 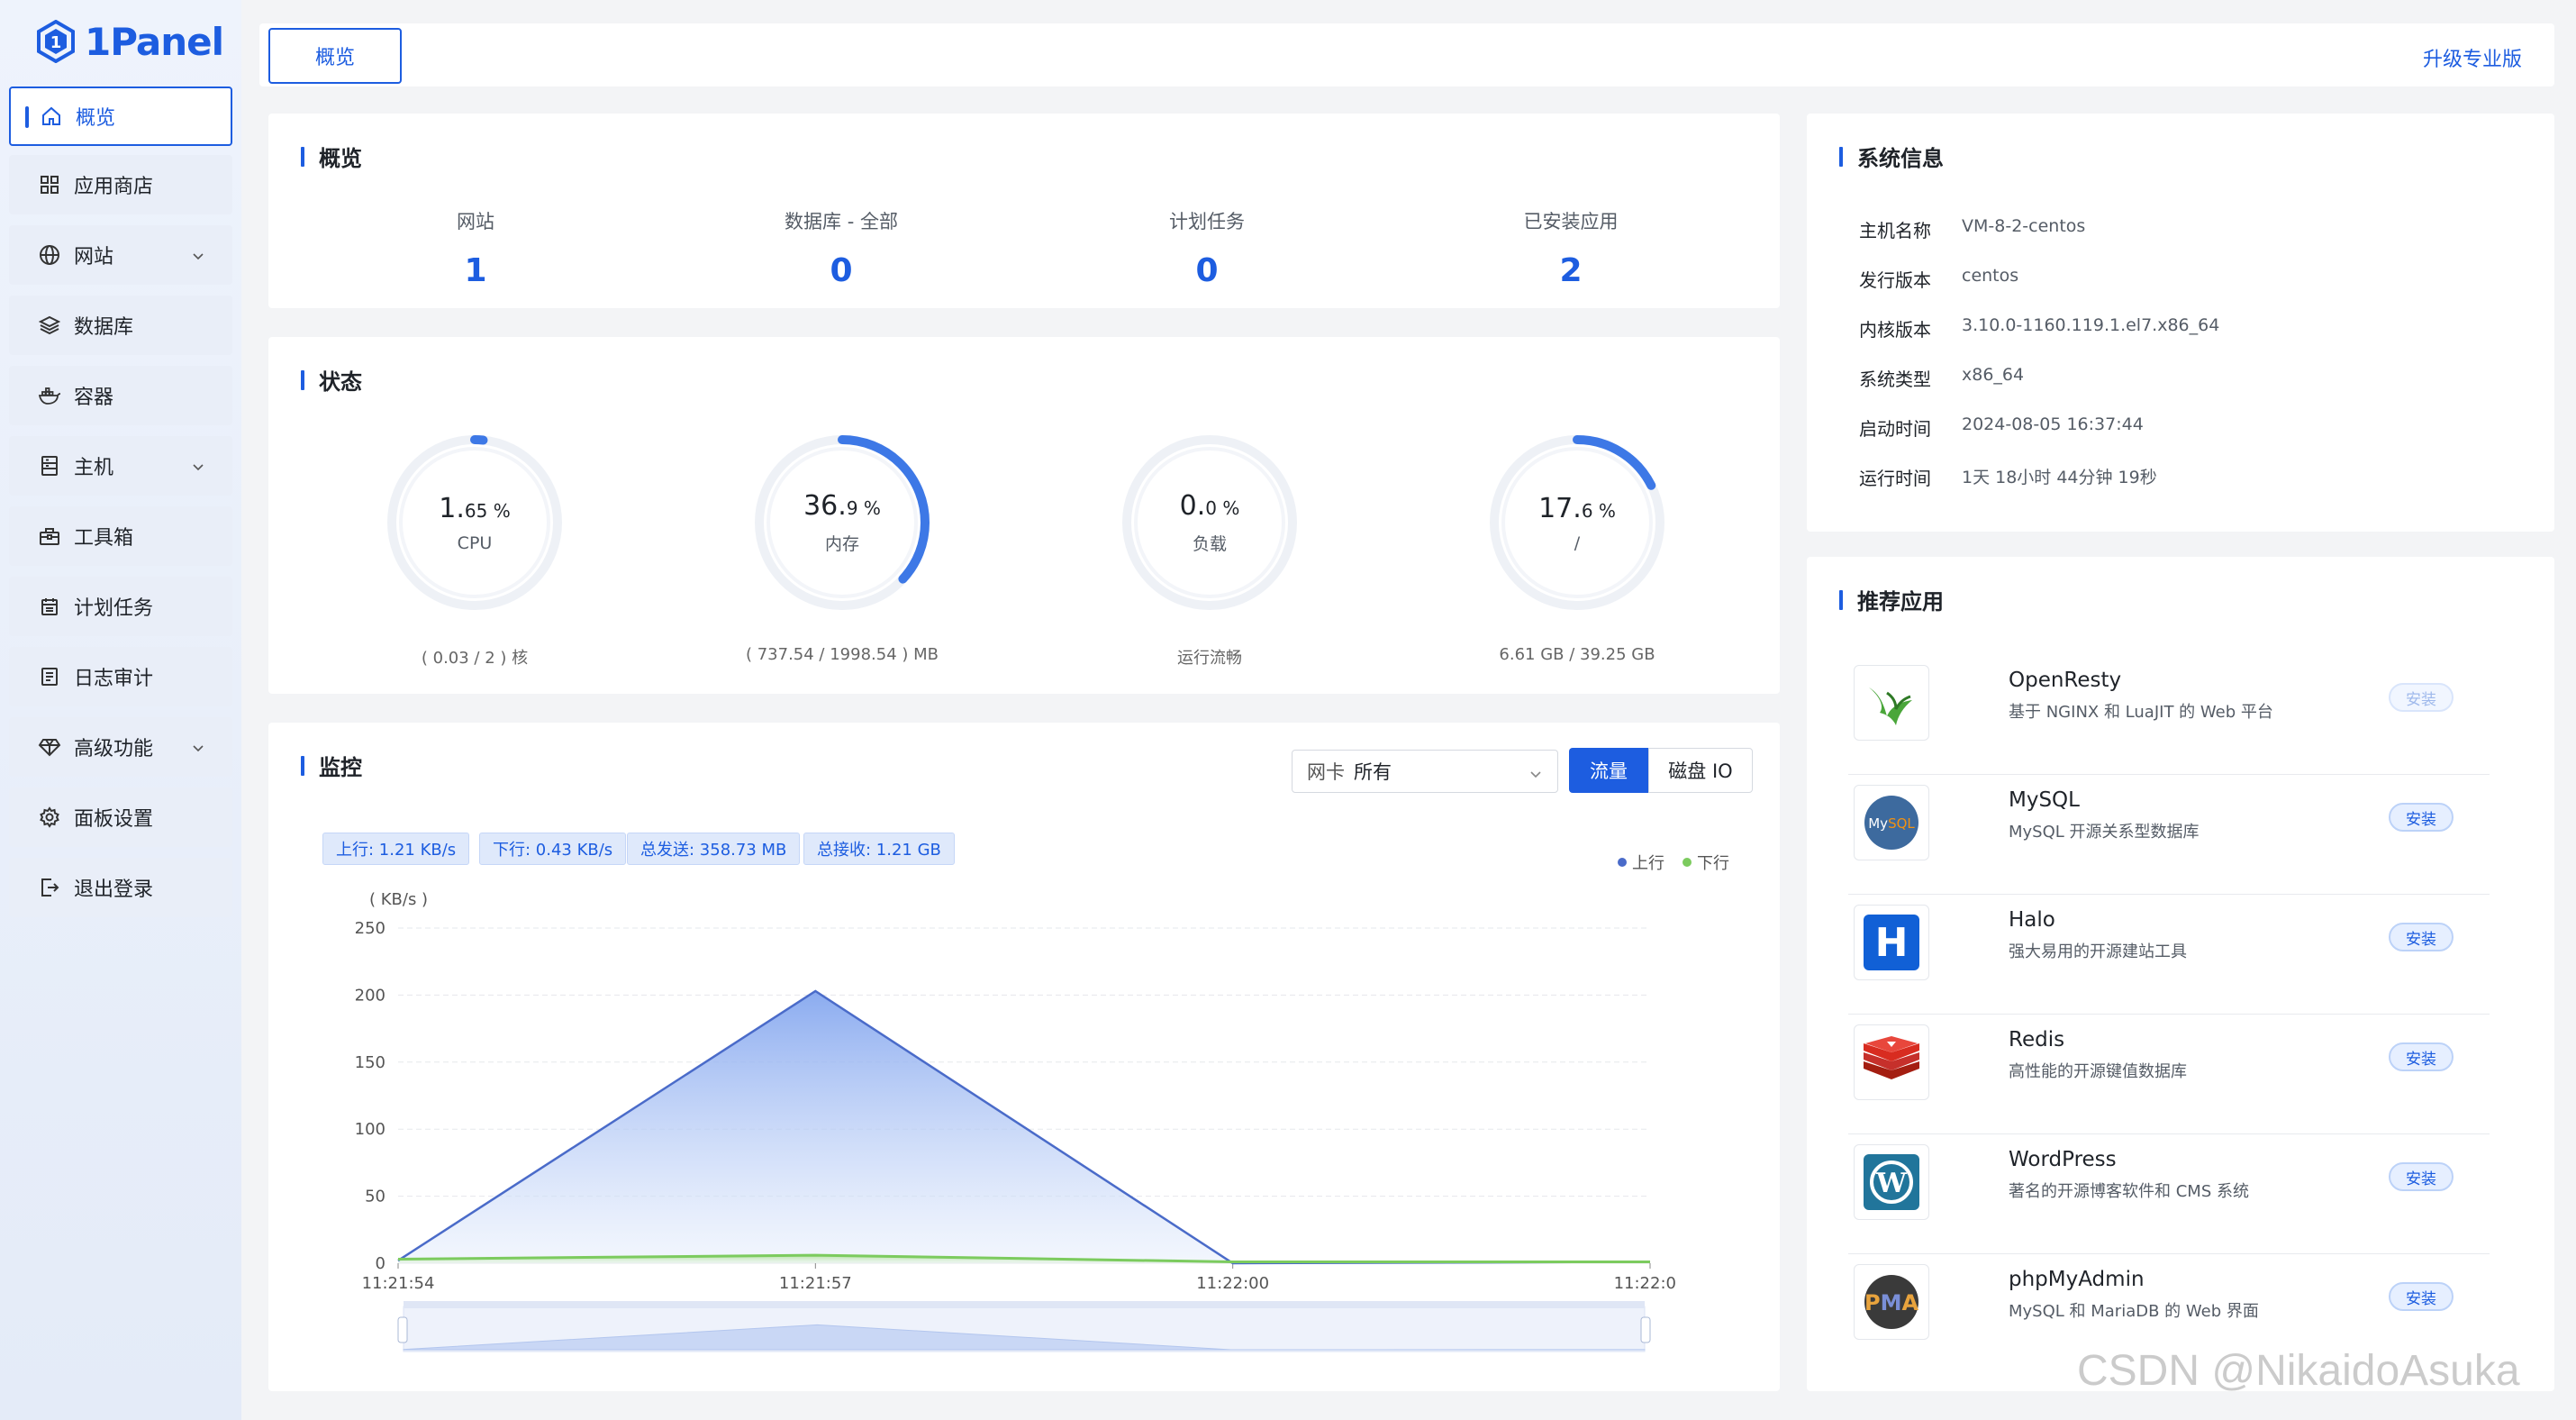 What do you see at coordinates (1209, 659) in the screenshot?
I see `gauge-subtext: 运行流畅` at bounding box center [1209, 659].